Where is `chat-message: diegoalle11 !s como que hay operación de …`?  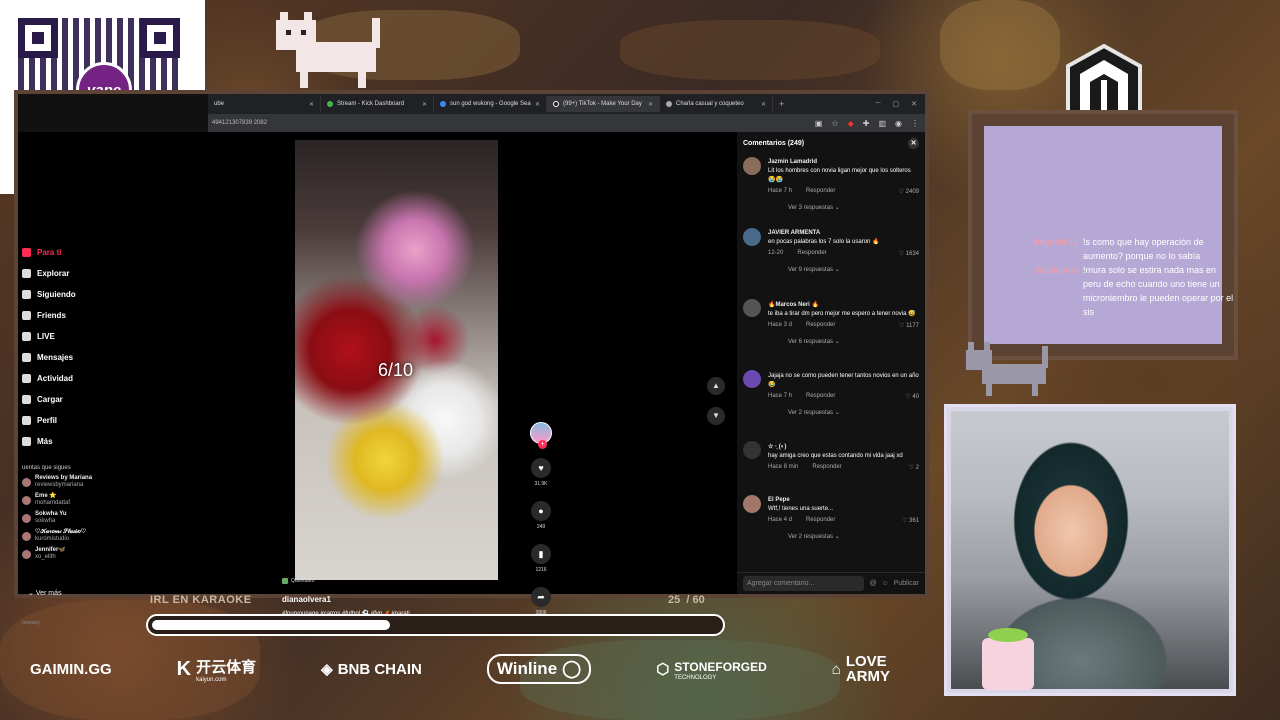
chat-message: diegoalle11 !s como que hay operación de … is located at coordinates (1118, 249).